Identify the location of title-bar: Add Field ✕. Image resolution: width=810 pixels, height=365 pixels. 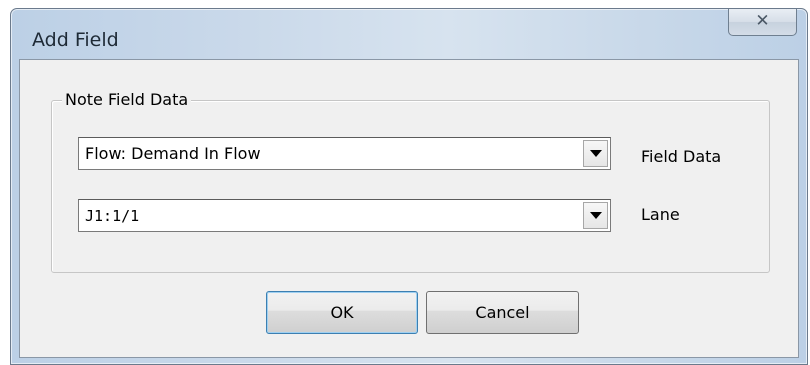
(409, 34).